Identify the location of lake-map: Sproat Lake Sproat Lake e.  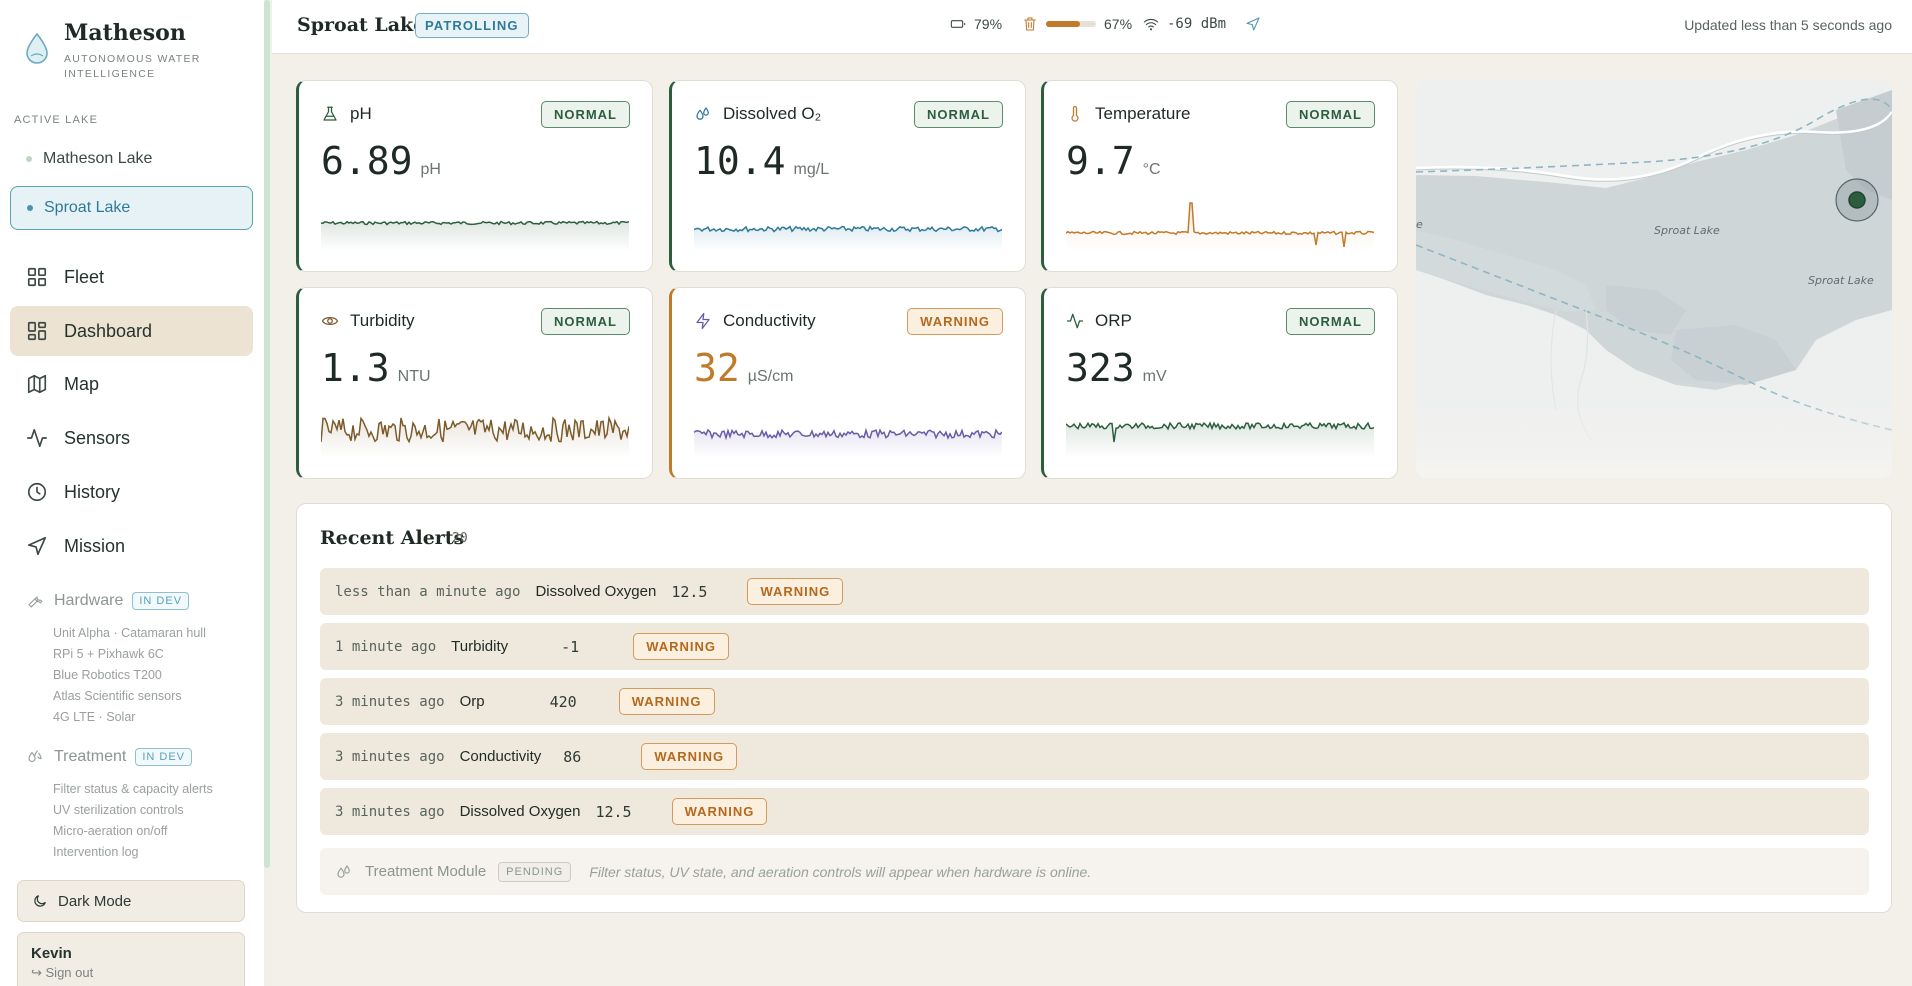
(1654, 279).